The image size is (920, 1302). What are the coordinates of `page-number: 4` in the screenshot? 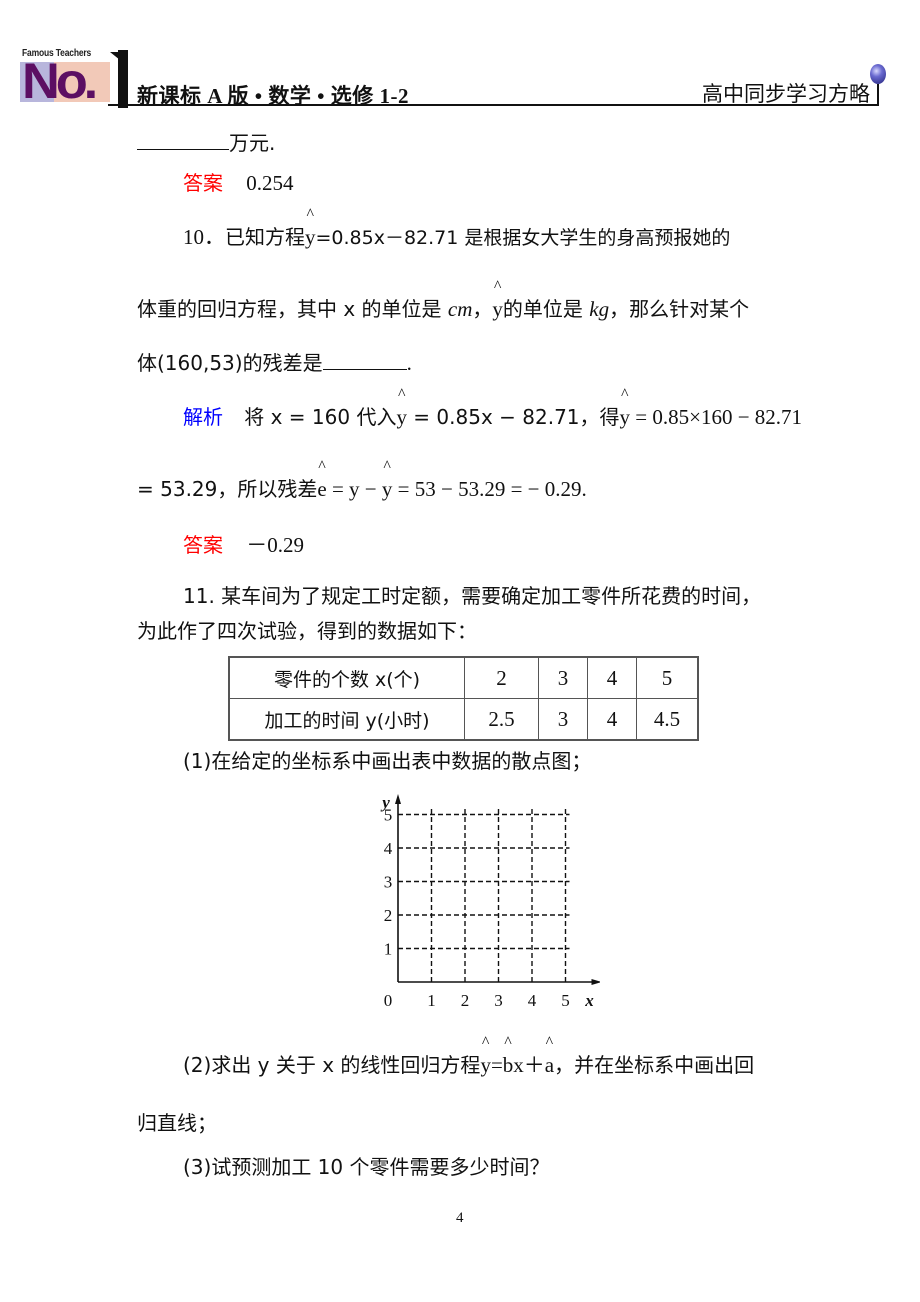 It's located at (460, 1218).